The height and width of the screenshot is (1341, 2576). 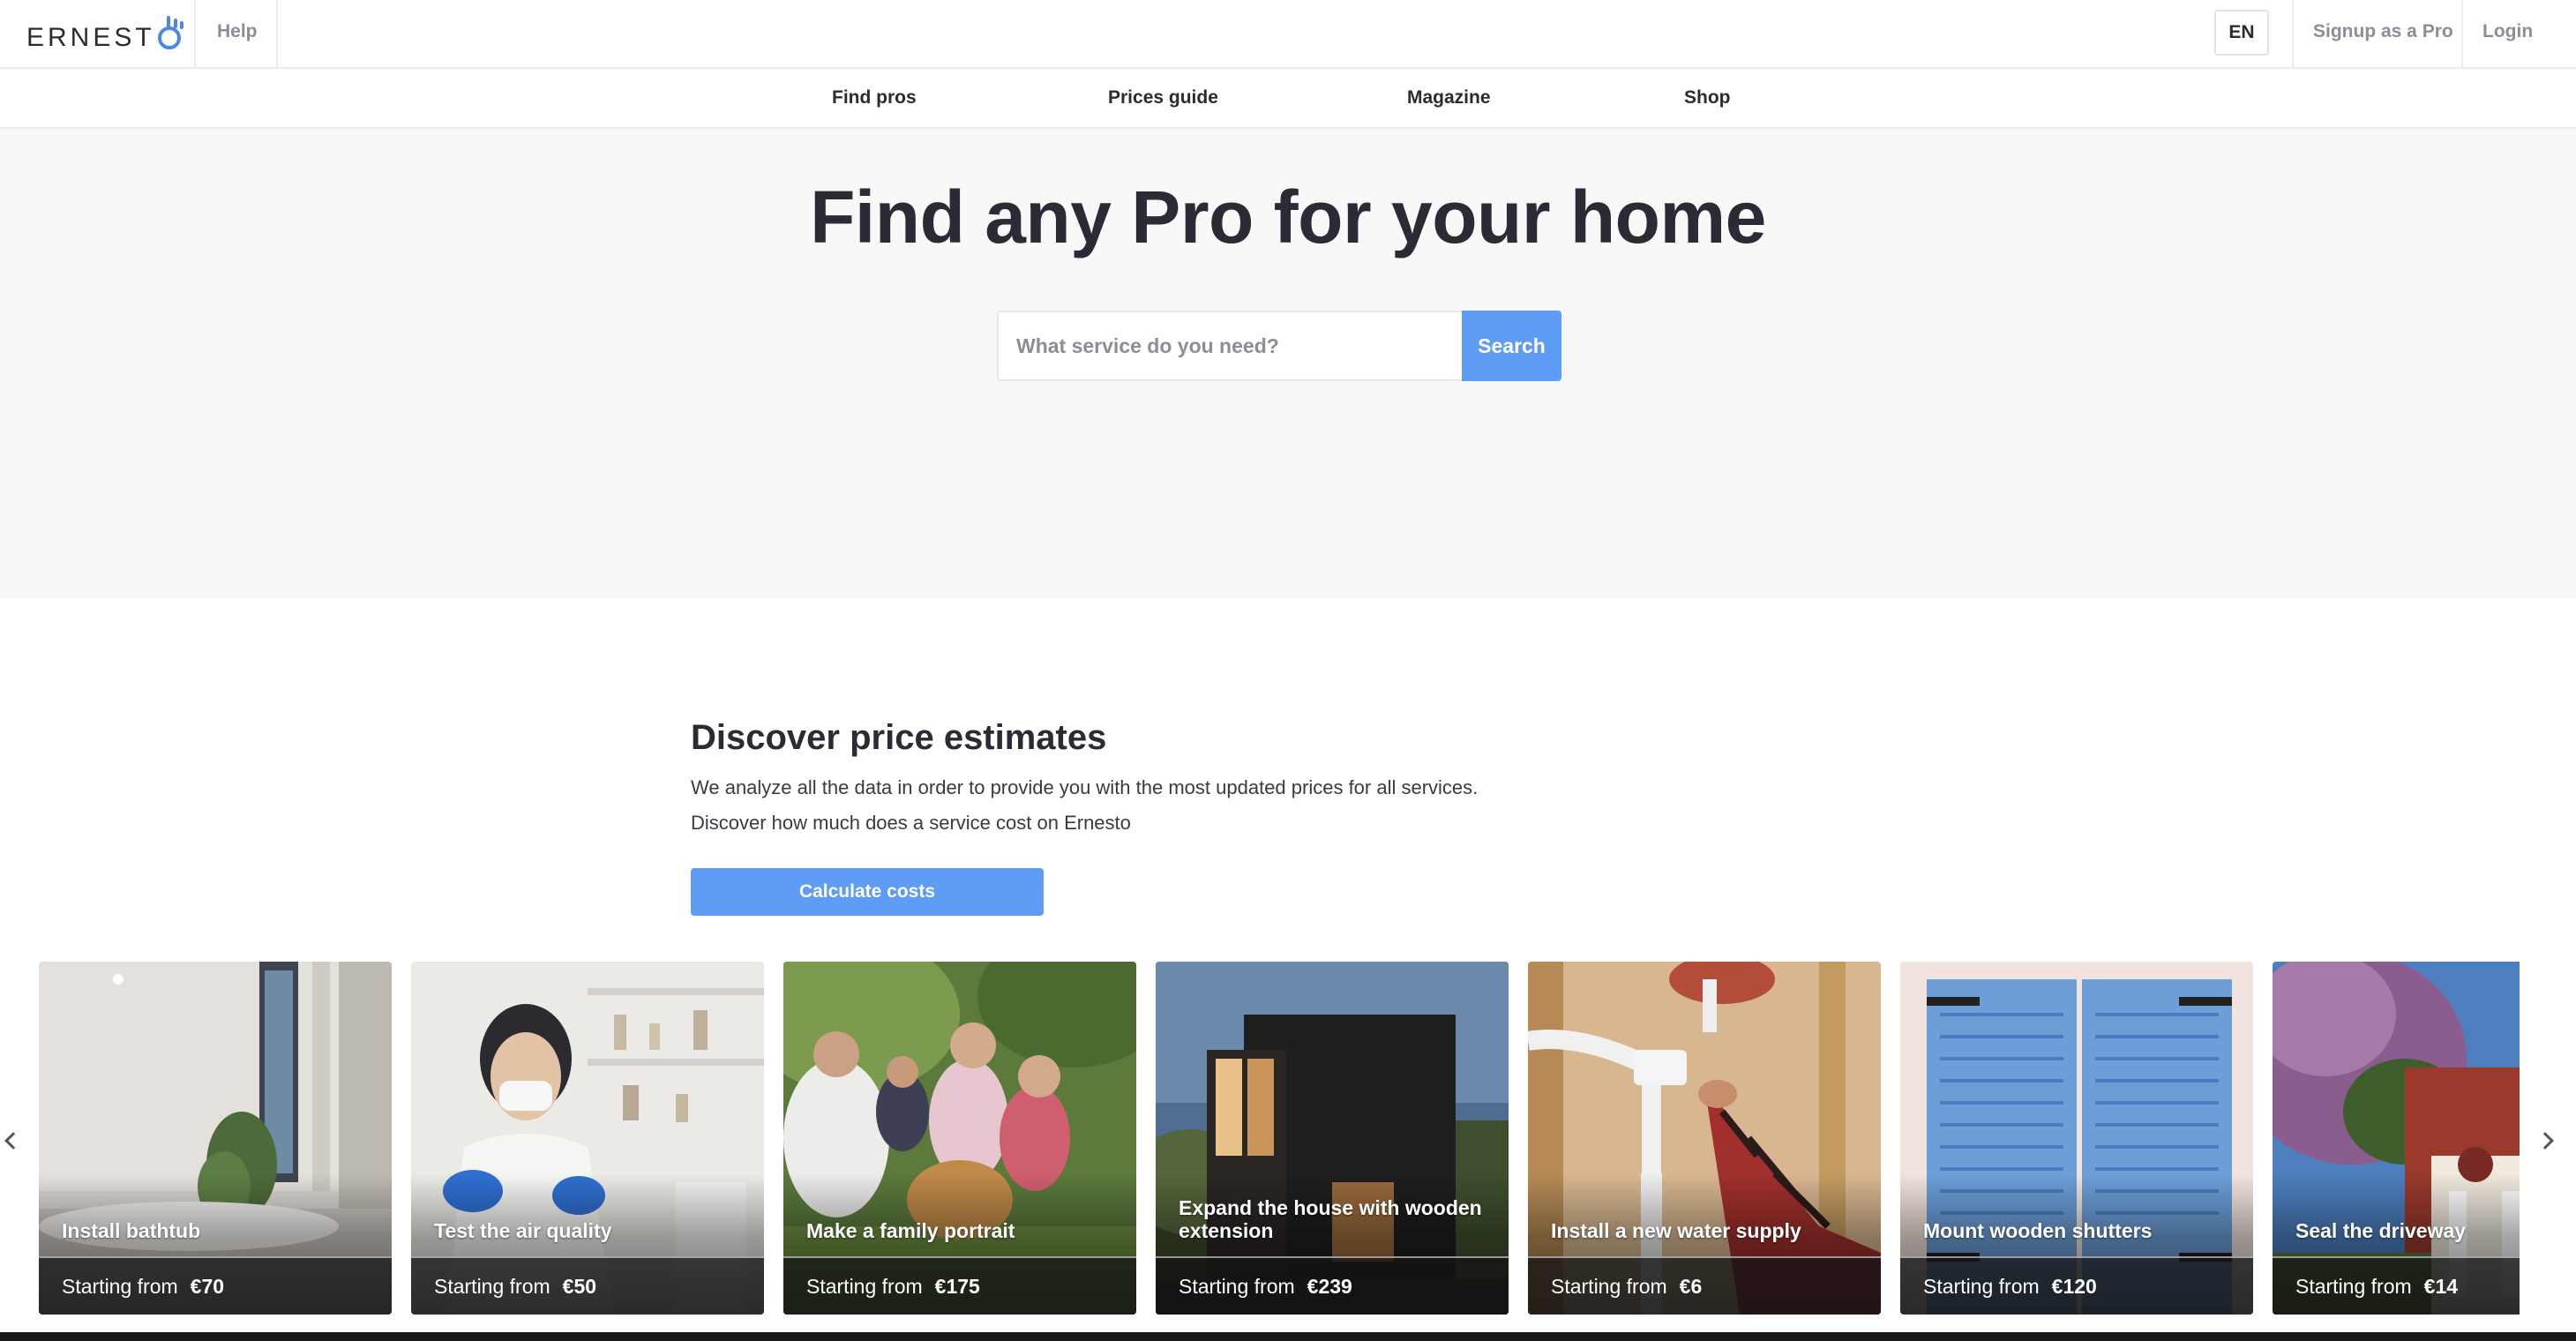 I want to click on card-title: Install a new water supply, so click(x=1676, y=1230).